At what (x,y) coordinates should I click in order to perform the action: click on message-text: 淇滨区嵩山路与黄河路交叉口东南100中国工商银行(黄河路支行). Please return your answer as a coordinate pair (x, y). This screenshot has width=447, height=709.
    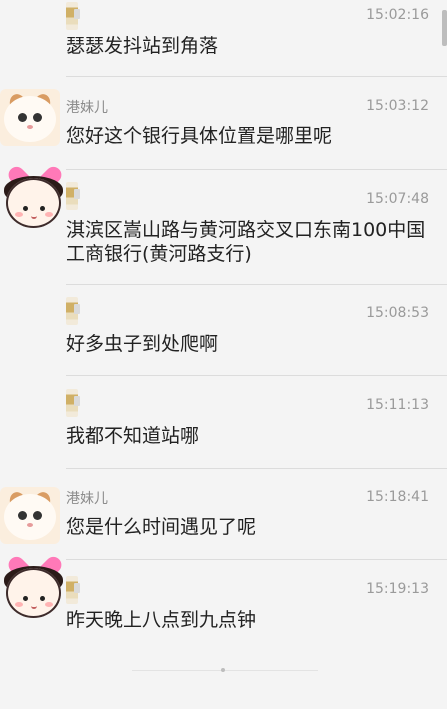
    Looking at the image, I should click on (246, 242).